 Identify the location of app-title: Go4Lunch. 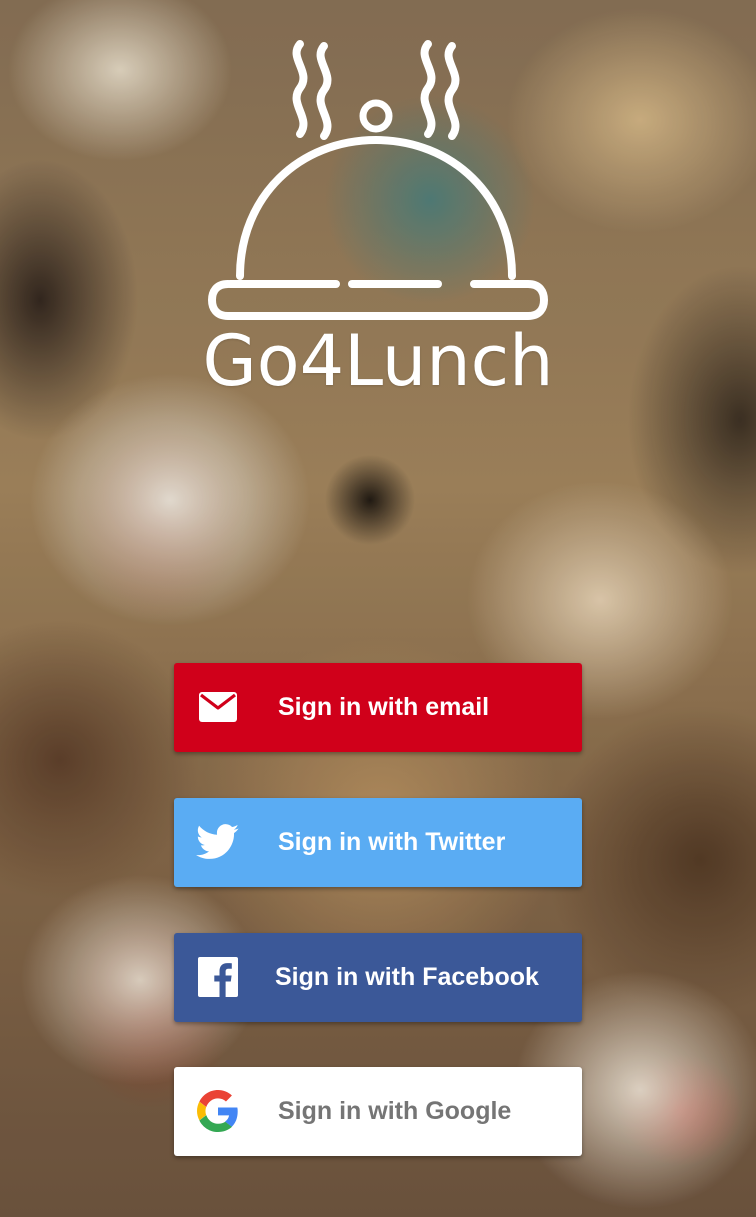
(378, 361).